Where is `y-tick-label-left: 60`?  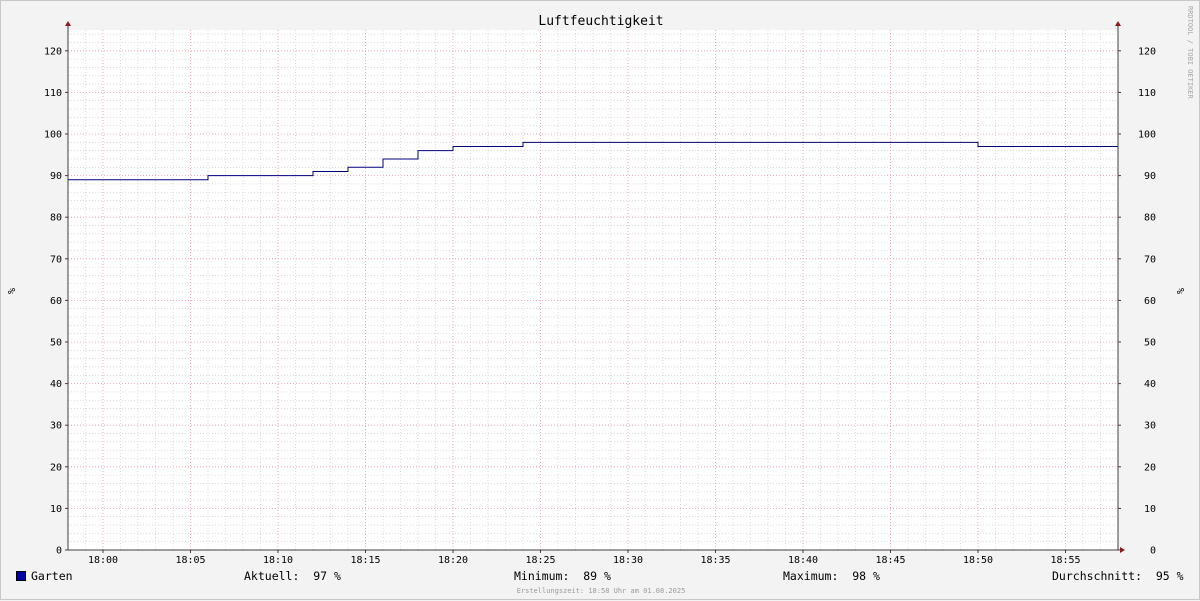
y-tick-label-left: 60 is located at coordinates (56, 301).